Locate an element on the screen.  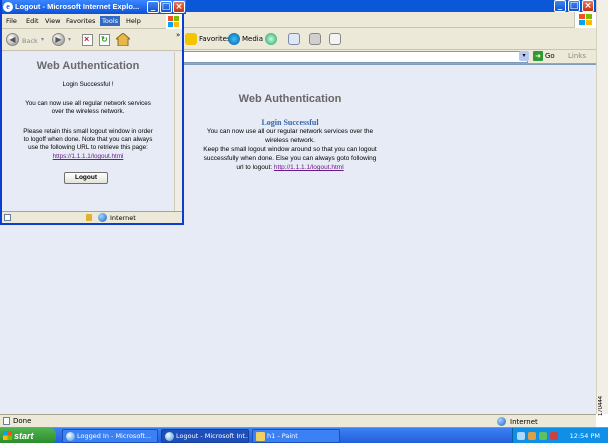
popup-info-line: over the wireless network. is located at coordinates (88, 111).